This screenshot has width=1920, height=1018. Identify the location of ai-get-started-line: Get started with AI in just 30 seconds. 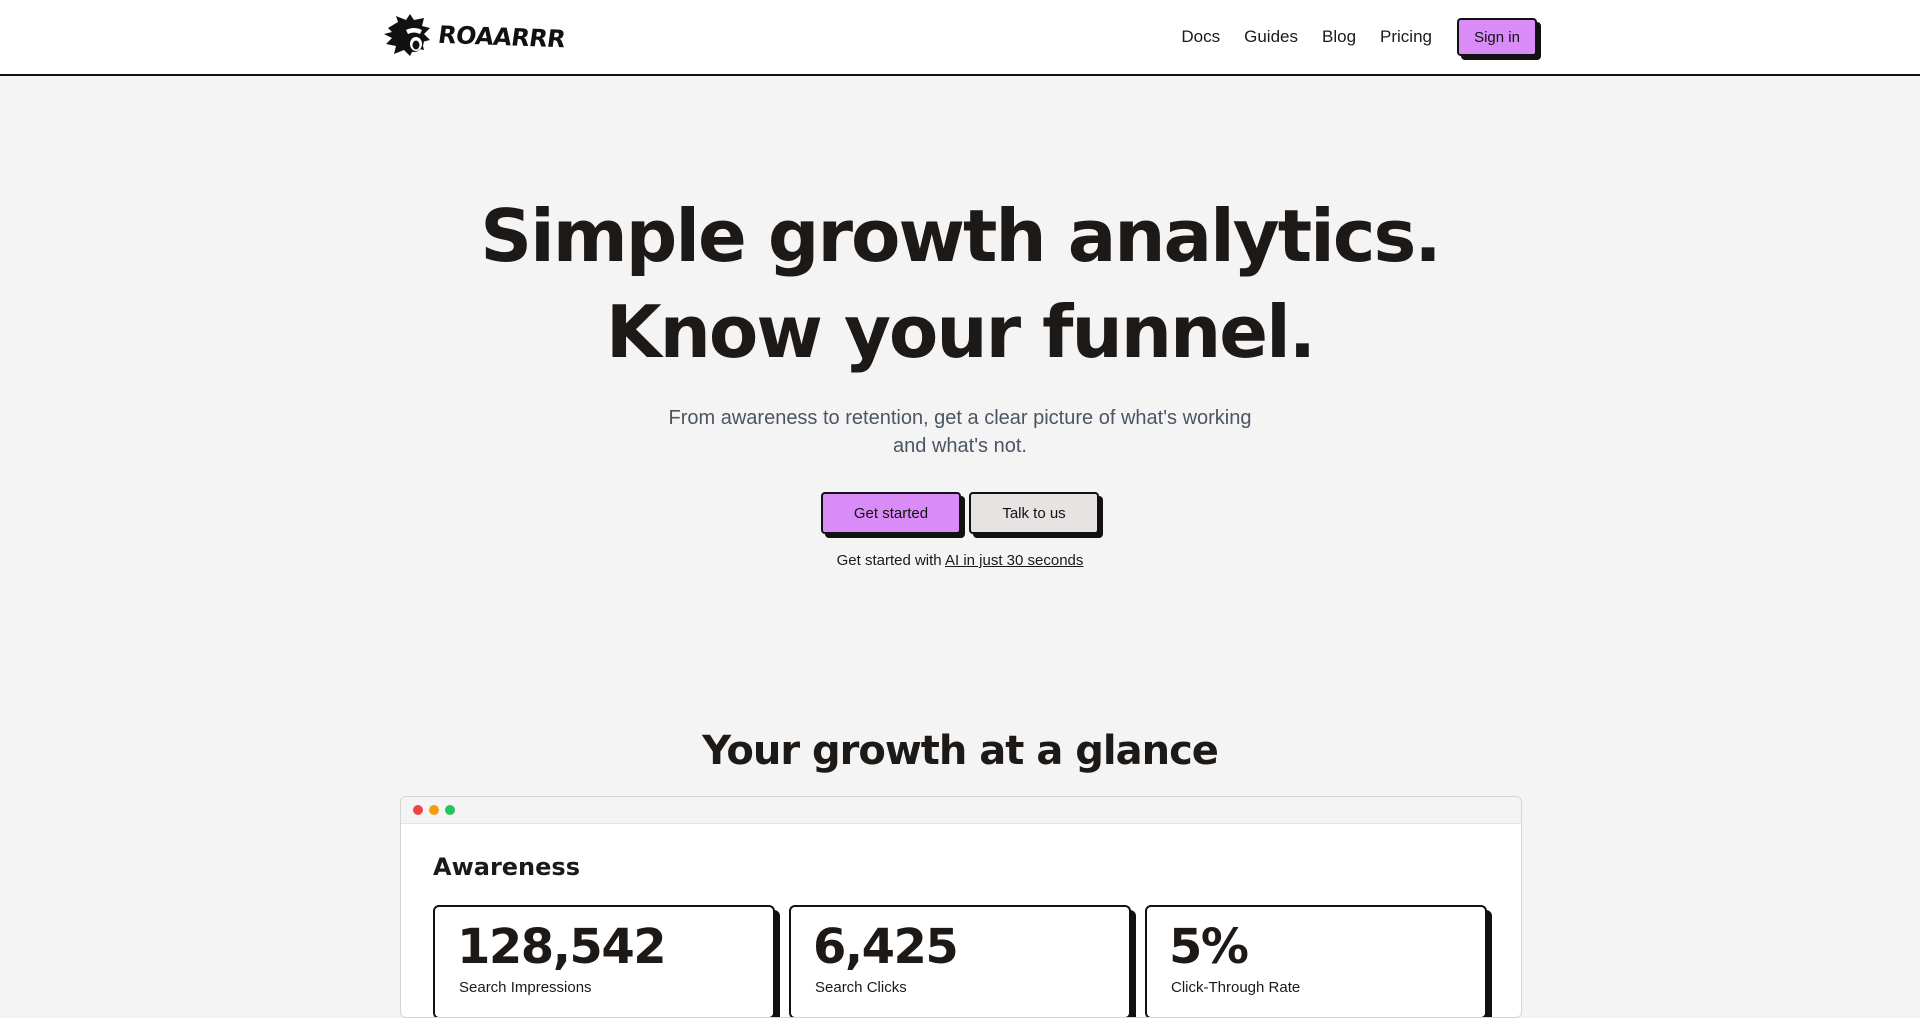
(960, 560).